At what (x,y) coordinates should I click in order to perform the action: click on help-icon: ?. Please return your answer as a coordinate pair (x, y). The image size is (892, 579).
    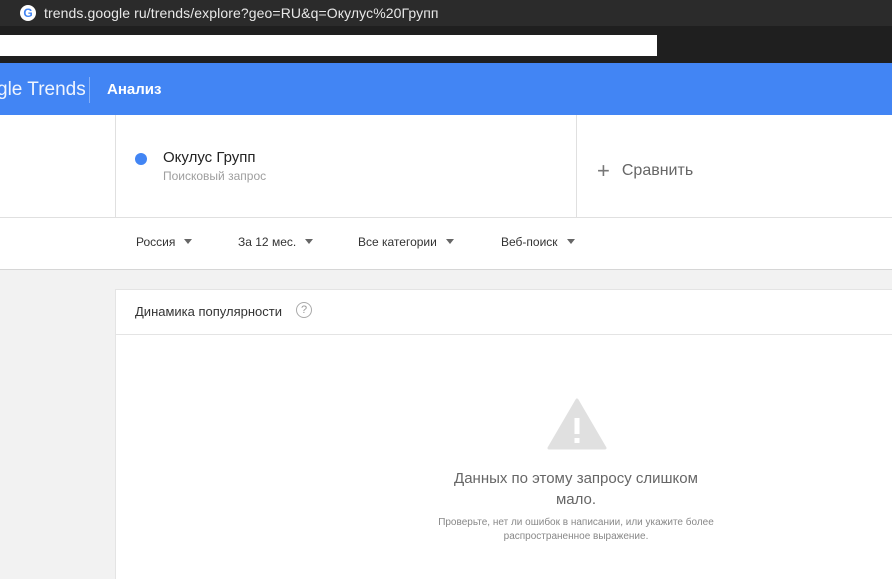
    Looking at the image, I should click on (304, 310).